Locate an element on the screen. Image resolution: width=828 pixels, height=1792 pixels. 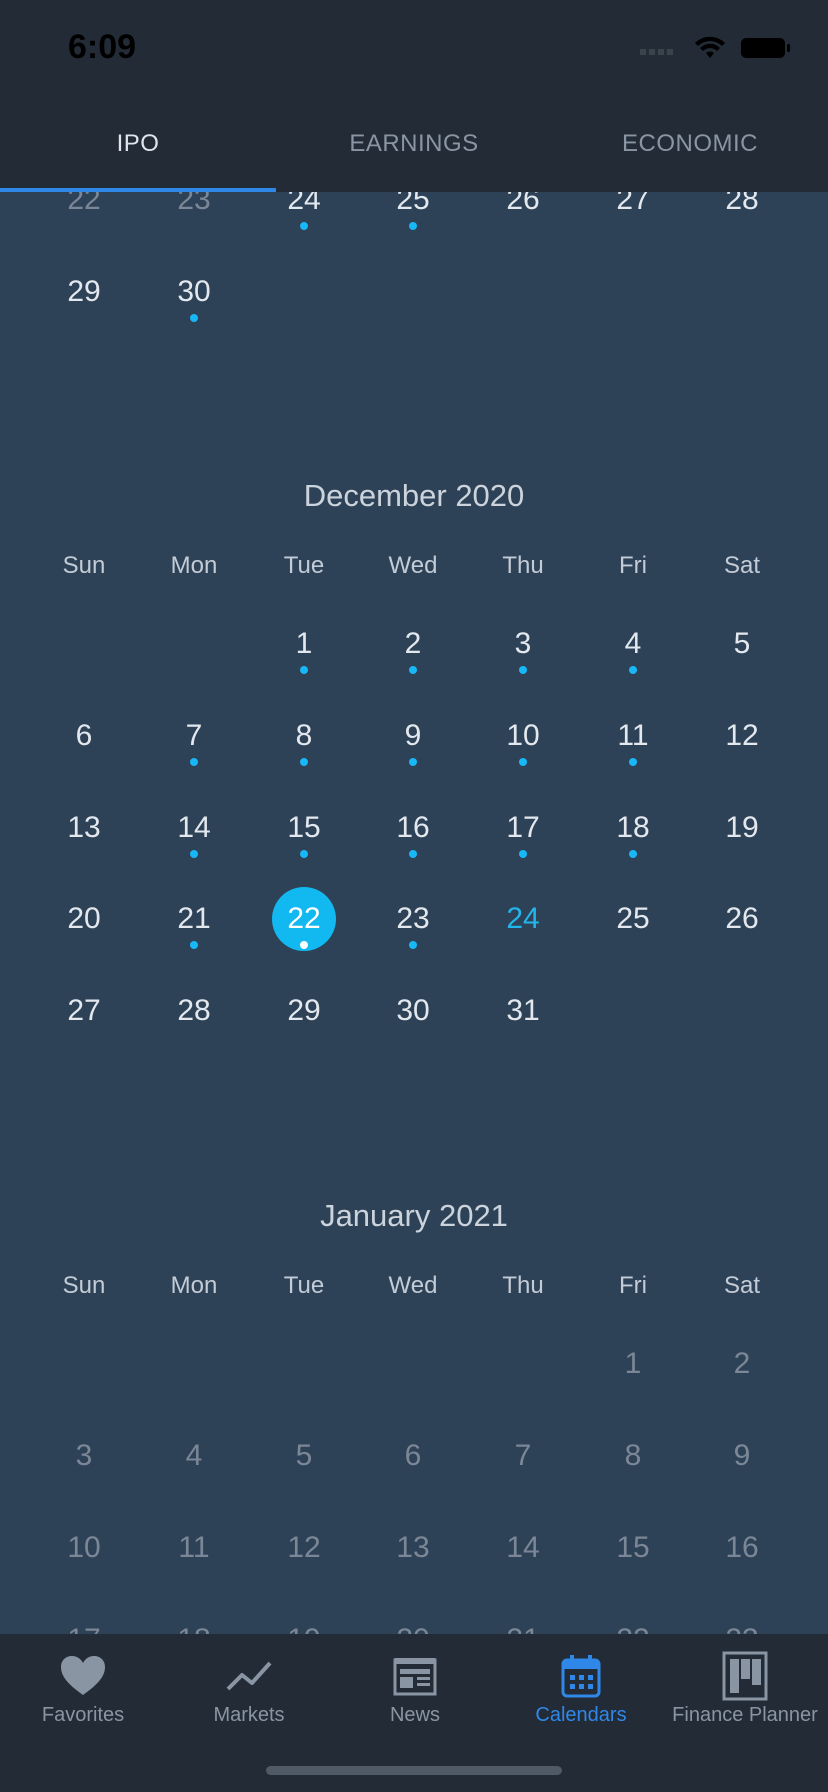
day-number: 20 is located at coordinates (412, 1628).